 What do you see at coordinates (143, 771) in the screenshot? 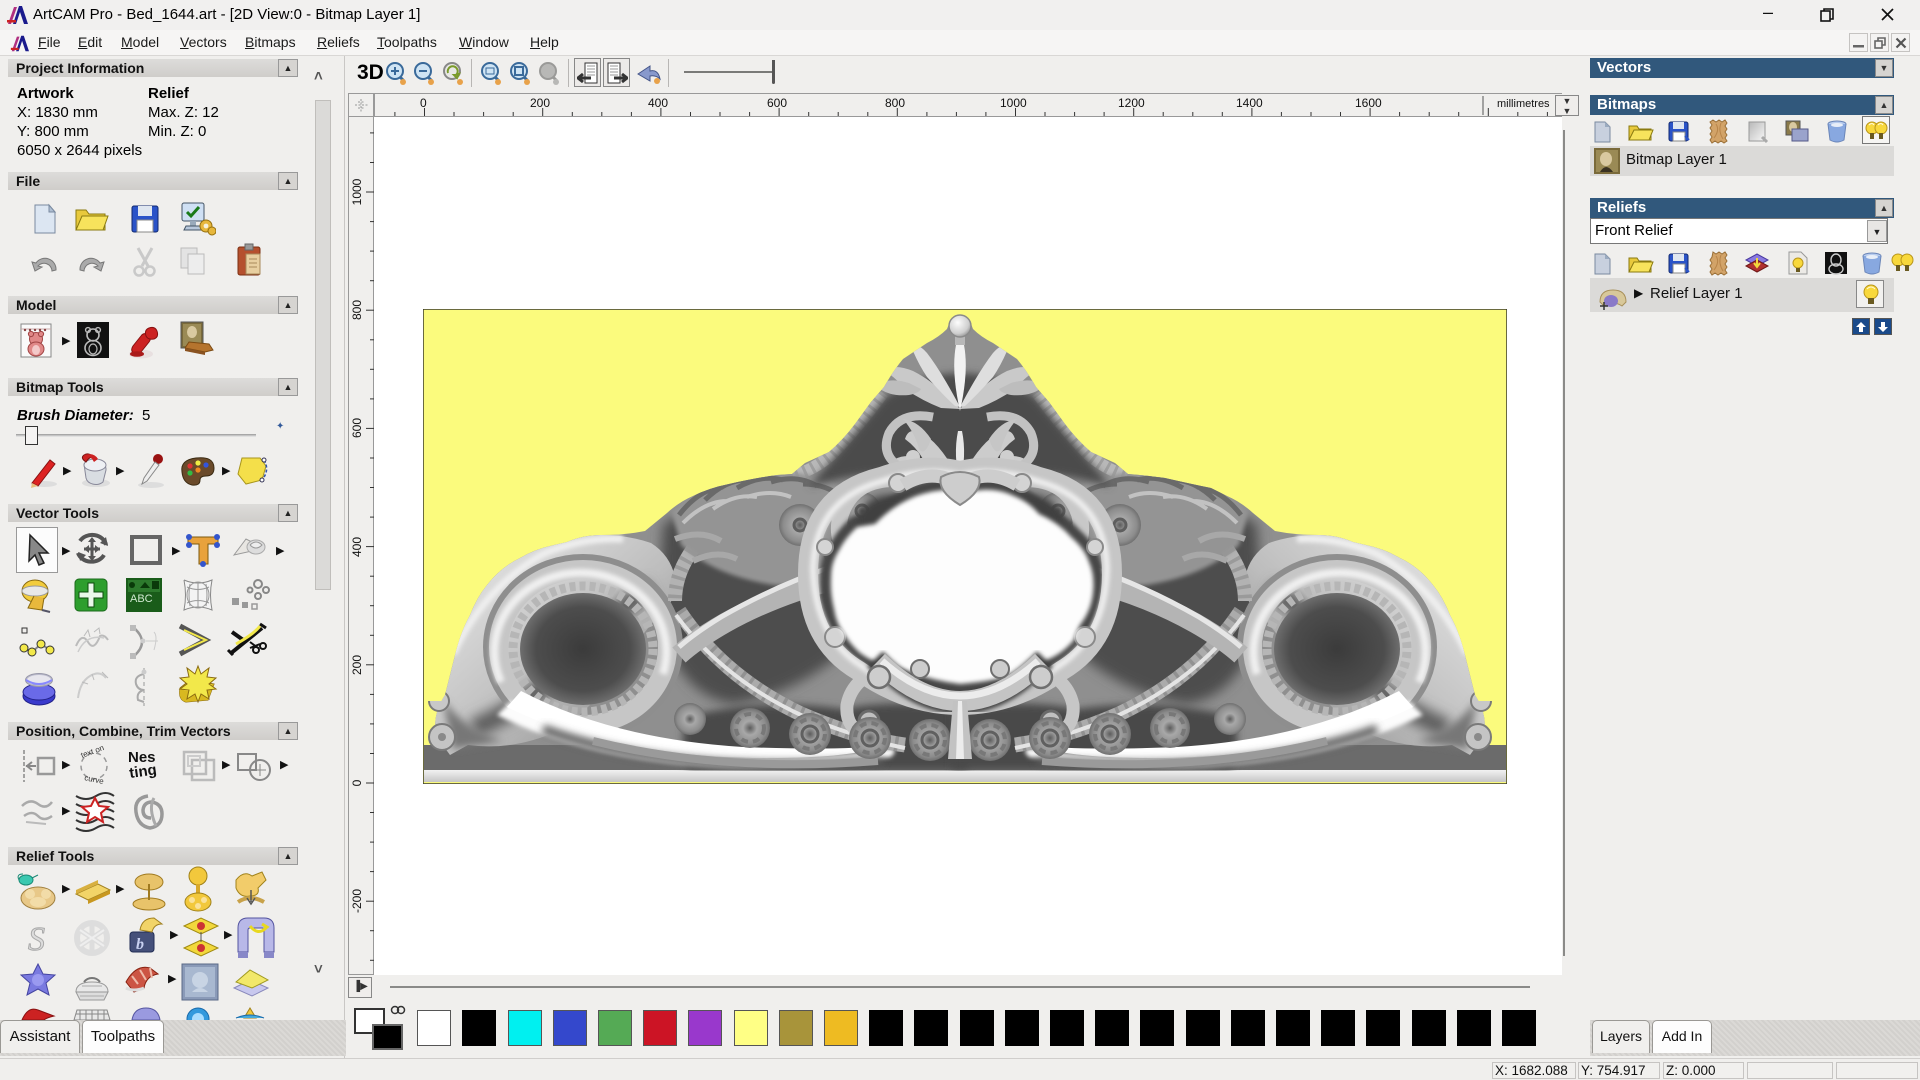
I see `svg-text: ting` at bounding box center [143, 771].